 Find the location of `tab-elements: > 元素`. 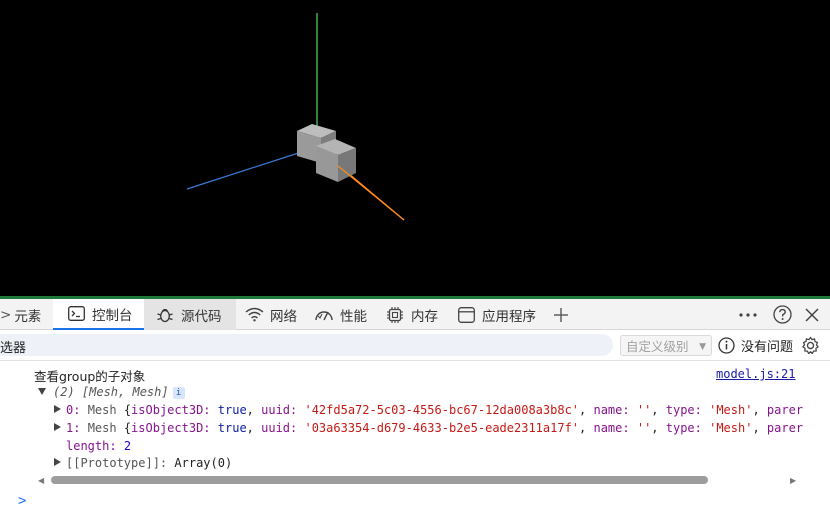

tab-elements: > 元素 is located at coordinates (20, 314).